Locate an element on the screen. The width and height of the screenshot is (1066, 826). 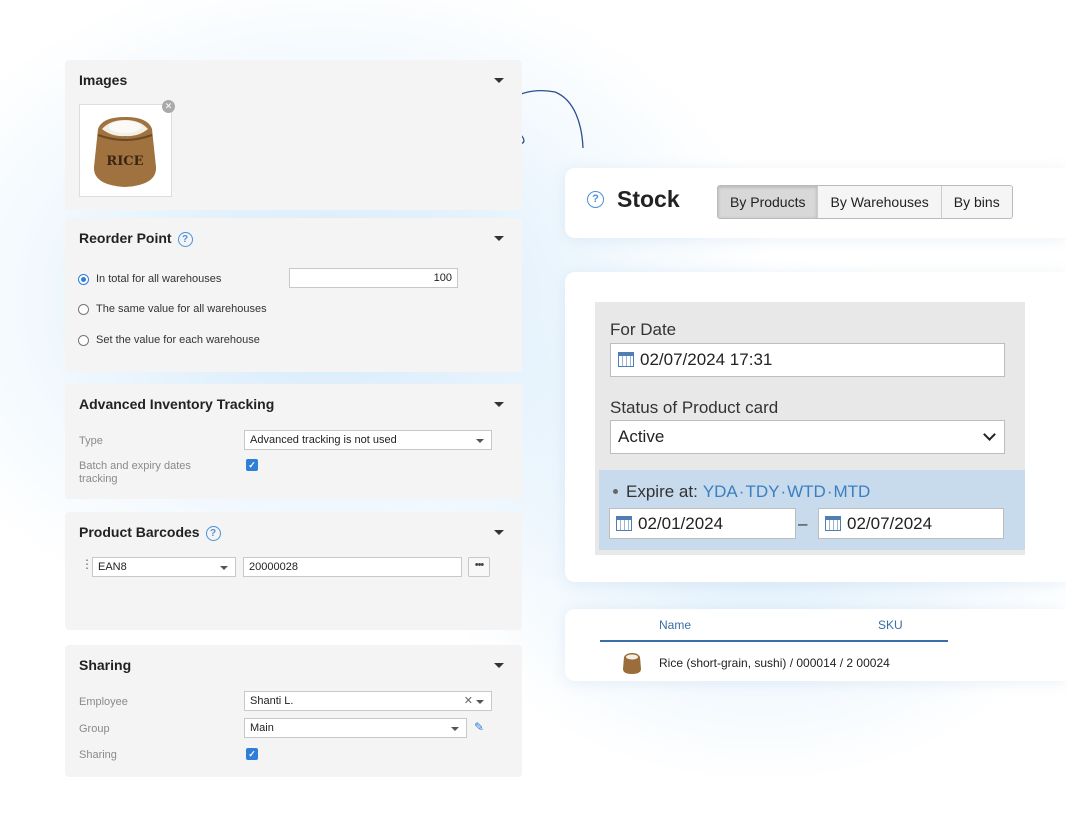
radio-label: The same value for all warehouses is located at coordinates (181, 309).